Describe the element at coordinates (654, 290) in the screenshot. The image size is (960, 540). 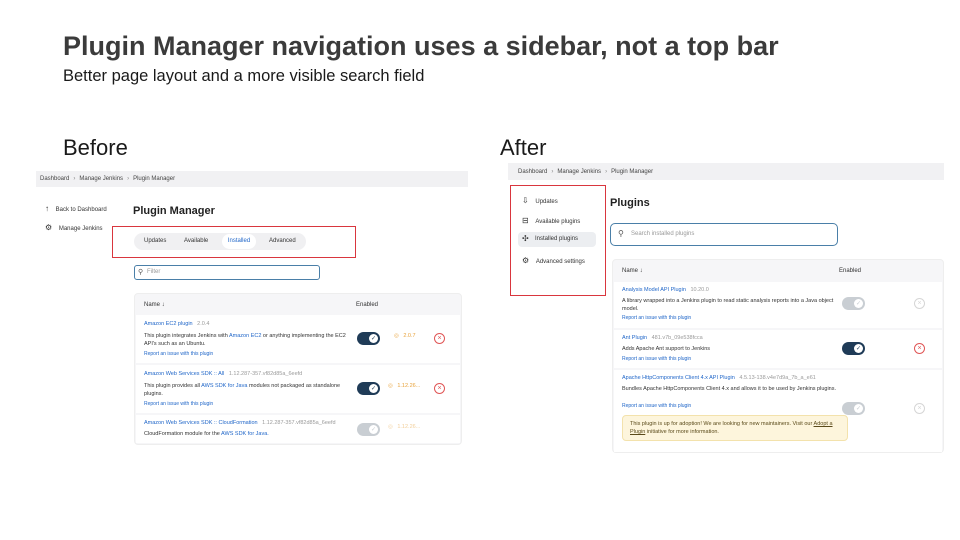
I see `plugin-name-link: Analysis Model API Plugin` at that location.